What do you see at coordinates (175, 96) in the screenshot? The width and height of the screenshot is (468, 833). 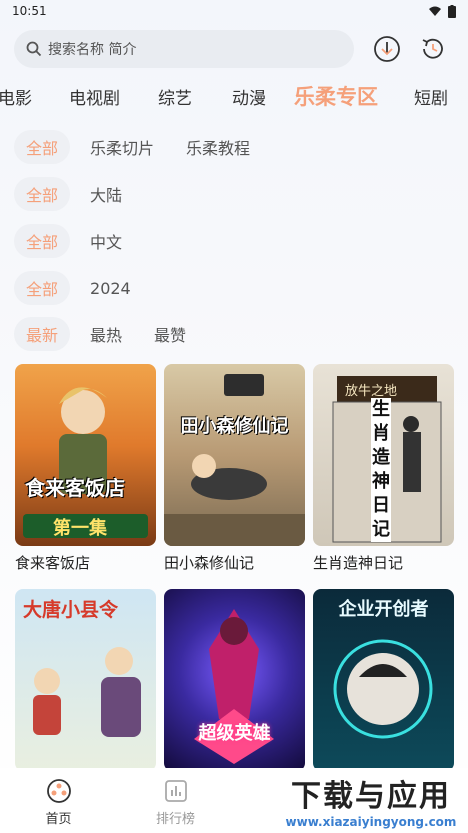 I see `tab-variety: 综艺` at bounding box center [175, 96].